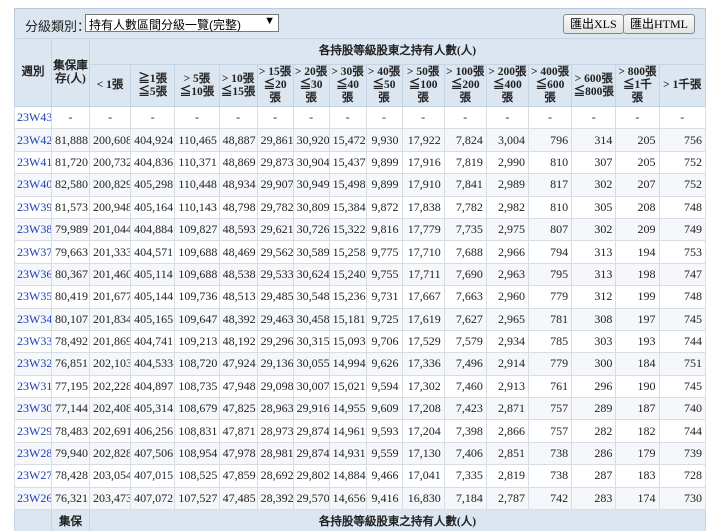 This screenshot has height=531, width=720. I want to click on custody-cell: 81,573, so click(70, 207).